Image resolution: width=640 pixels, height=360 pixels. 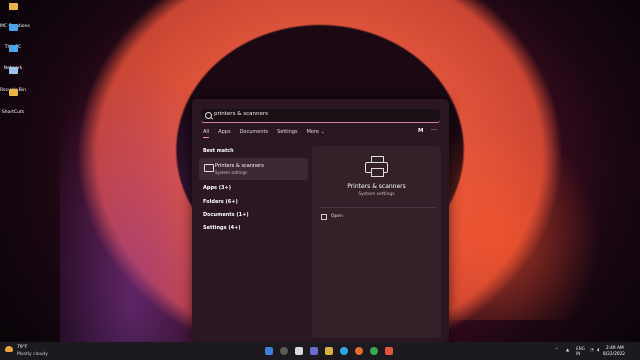 What do you see at coordinates (226, 215) in the screenshot?
I see `category-documents: Documents (1+)` at bounding box center [226, 215].